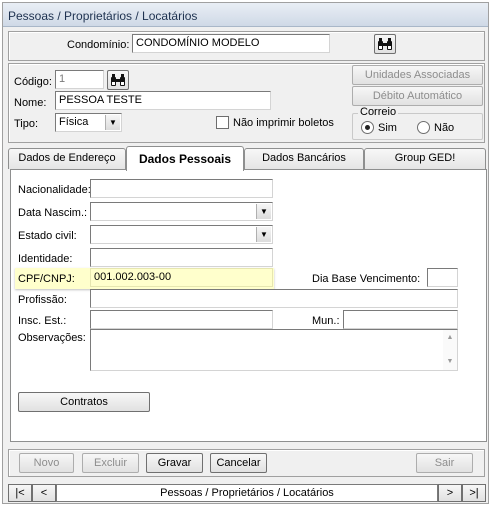 This screenshot has height=506, width=491. Describe the element at coordinates (98, 45) in the screenshot. I see `condominio-label: Condomínio:` at that location.